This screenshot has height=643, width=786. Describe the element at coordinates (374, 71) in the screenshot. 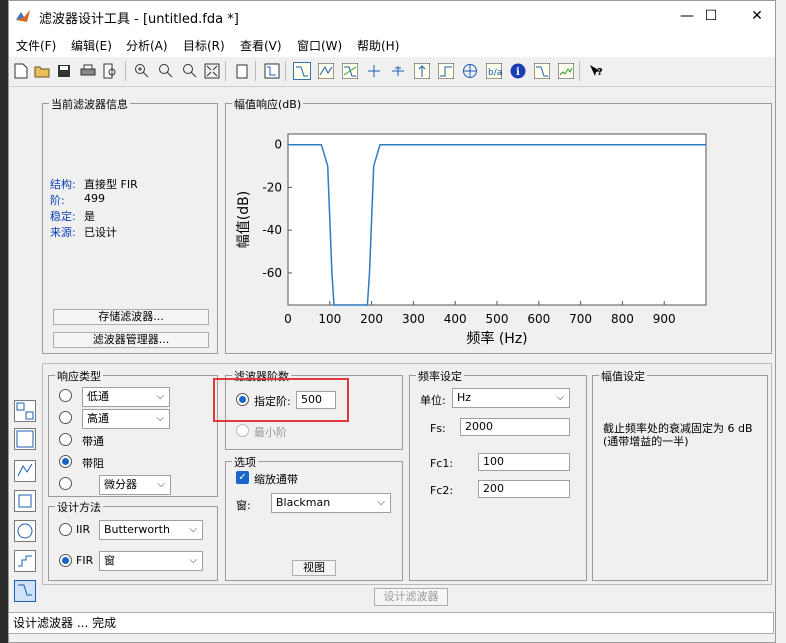

I see `group-delay-icon` at that location.